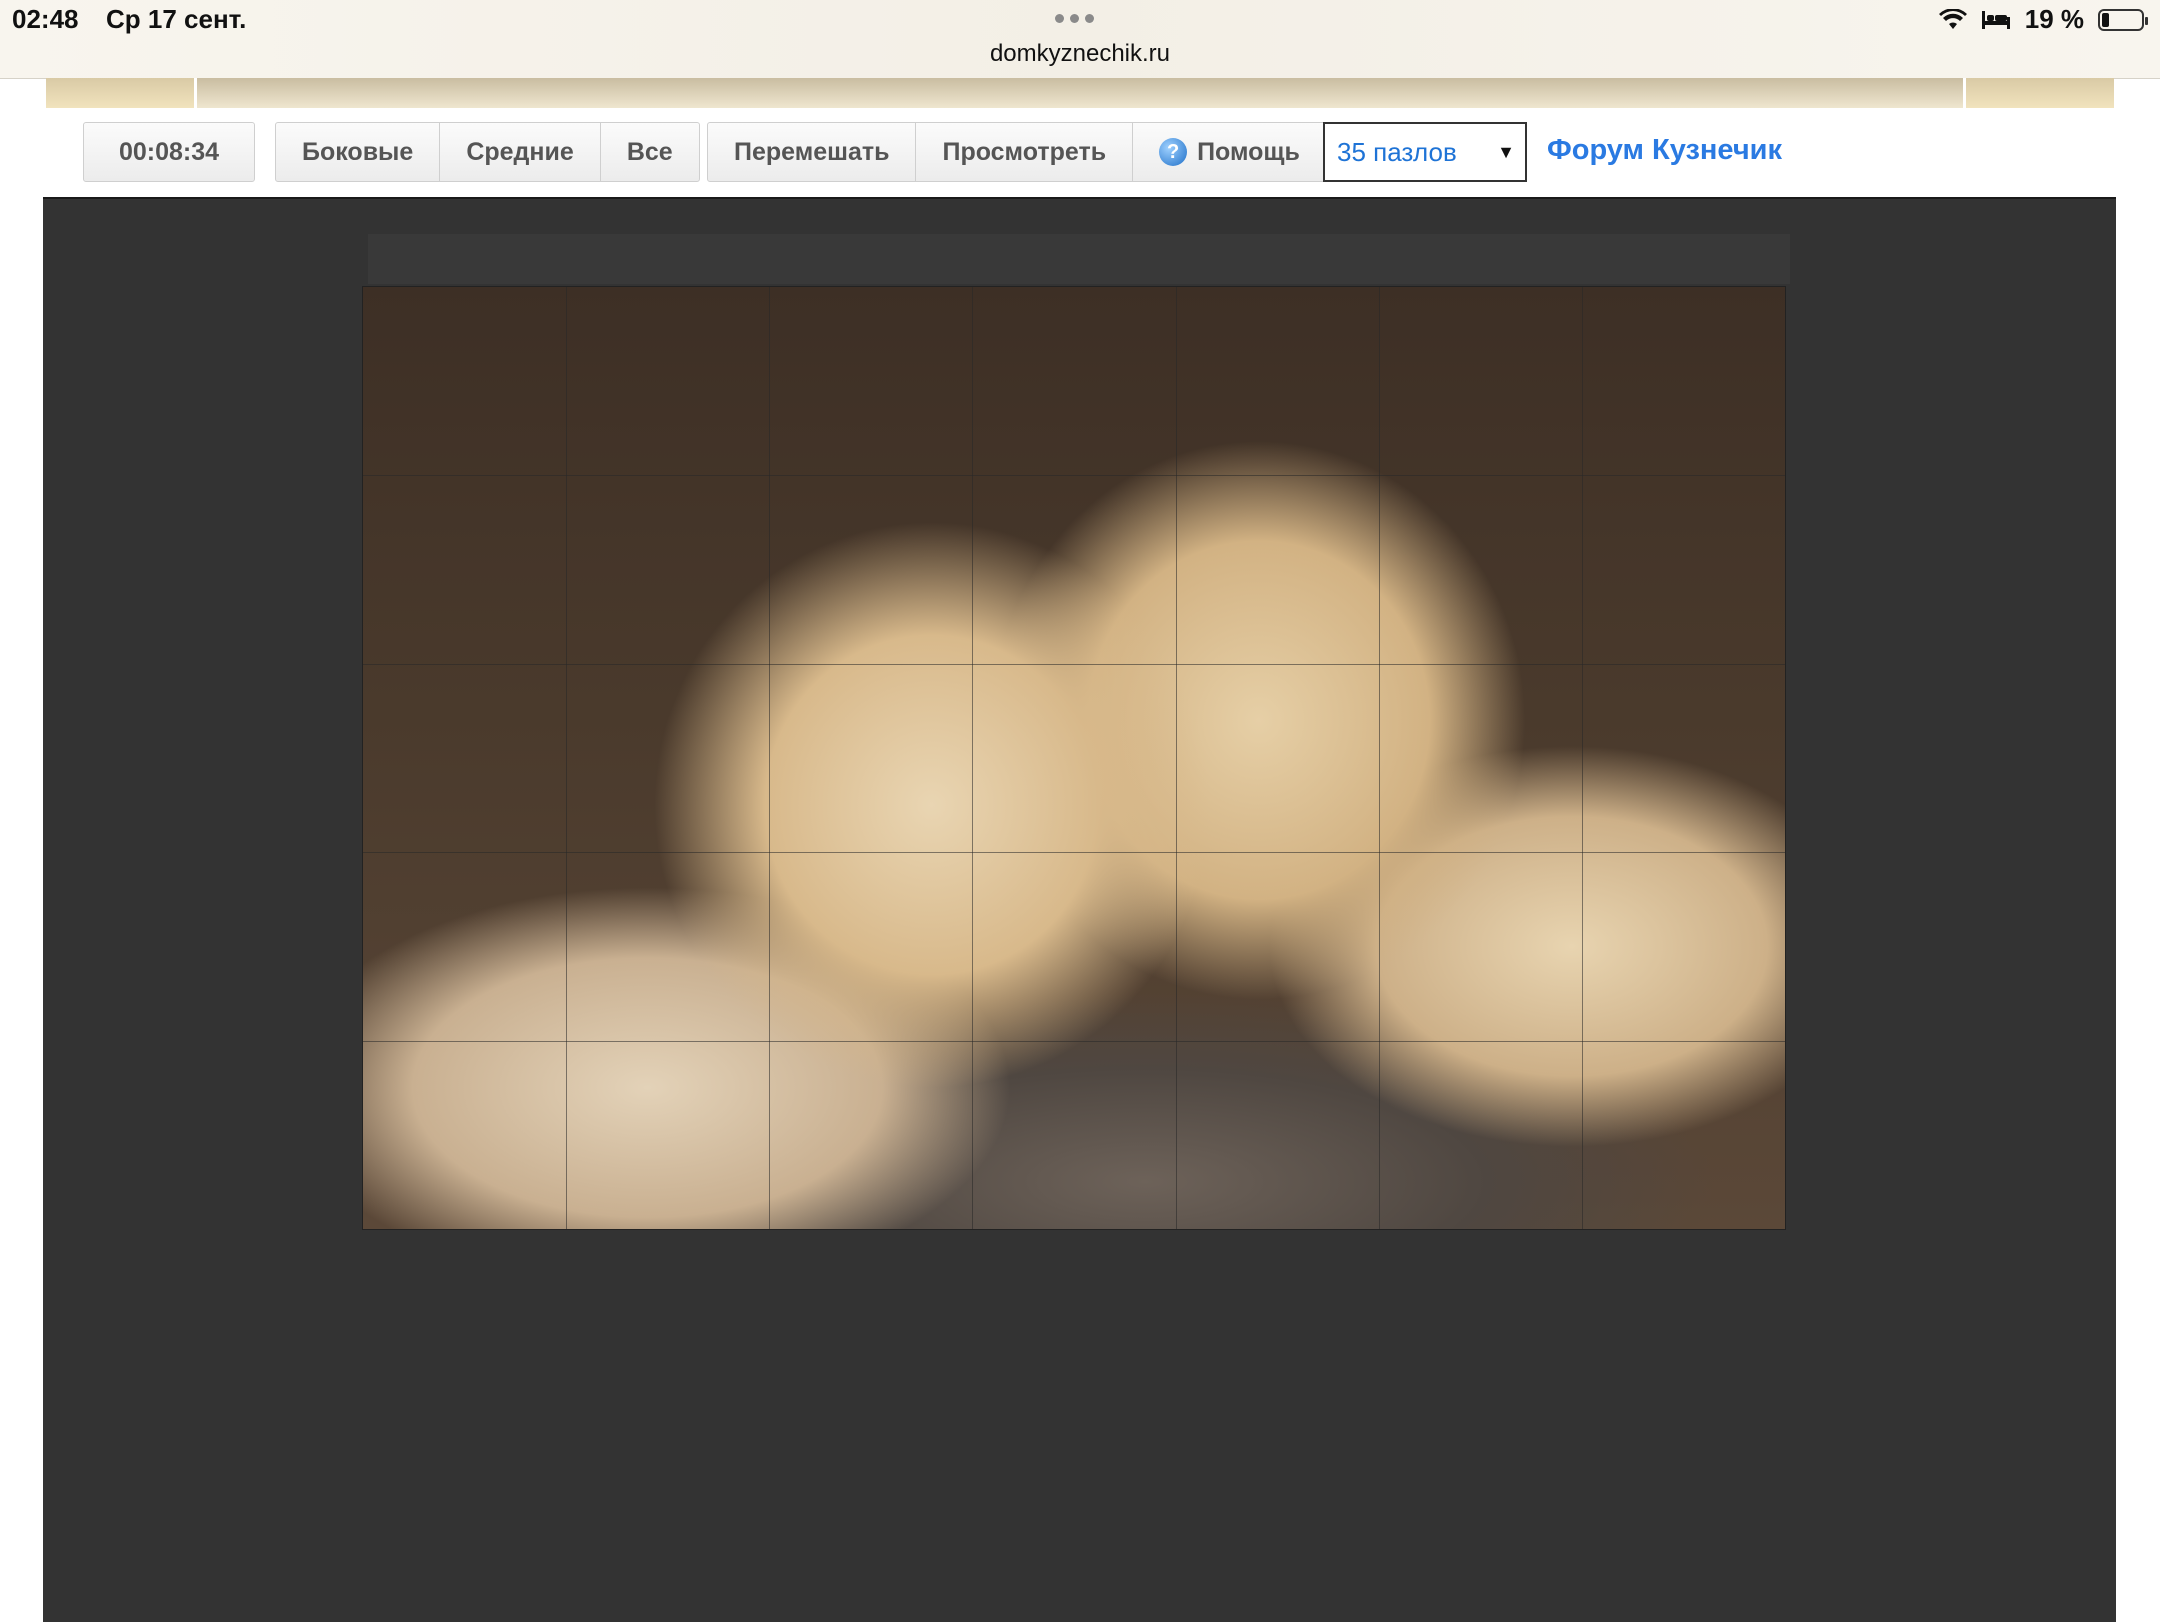 Image resolution: width=2160 pixels, height=1622 pixels. What do you see at coordinates (2123, 19) in the screenshot?
I see `battery-icon` at bounding box center [2123, 19].